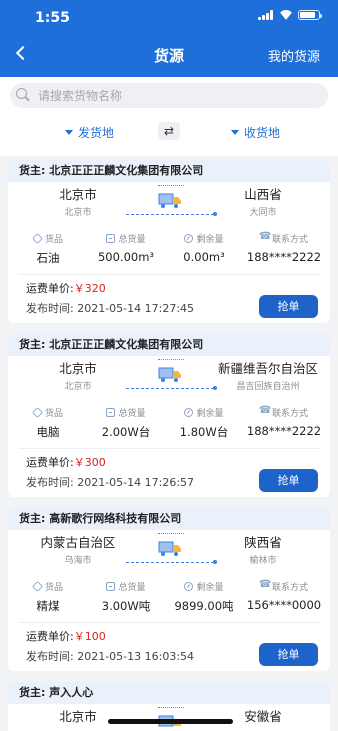  Describe the element at coordinates (268, 387) in the screenshot. I see `destination-city: 昌吉回族自治州` at that location.